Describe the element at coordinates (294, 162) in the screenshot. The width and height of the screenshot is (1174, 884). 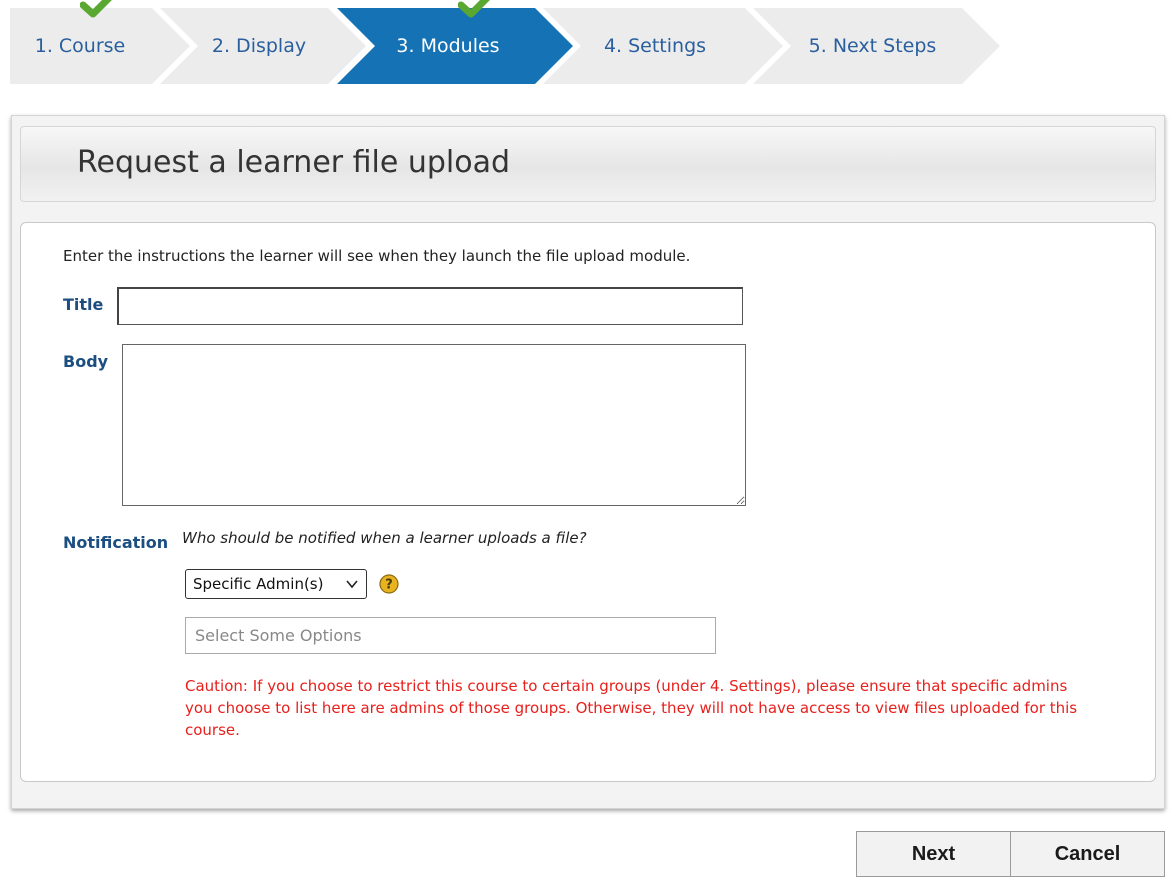
I see `page-title: Request a learner file upload` at that location.